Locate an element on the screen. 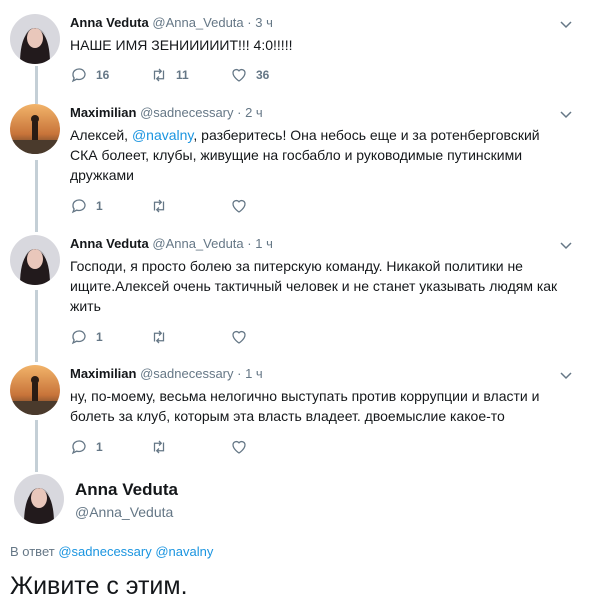  retweet-button: 11 is located at coordinates (190, 75).